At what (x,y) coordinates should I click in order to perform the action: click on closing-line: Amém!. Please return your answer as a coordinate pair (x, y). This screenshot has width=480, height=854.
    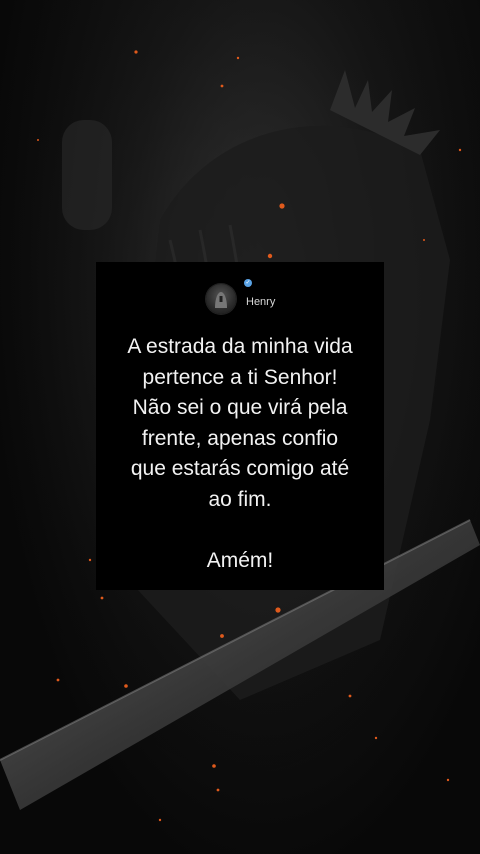
    Looking at the image, I should click on (240, 560).